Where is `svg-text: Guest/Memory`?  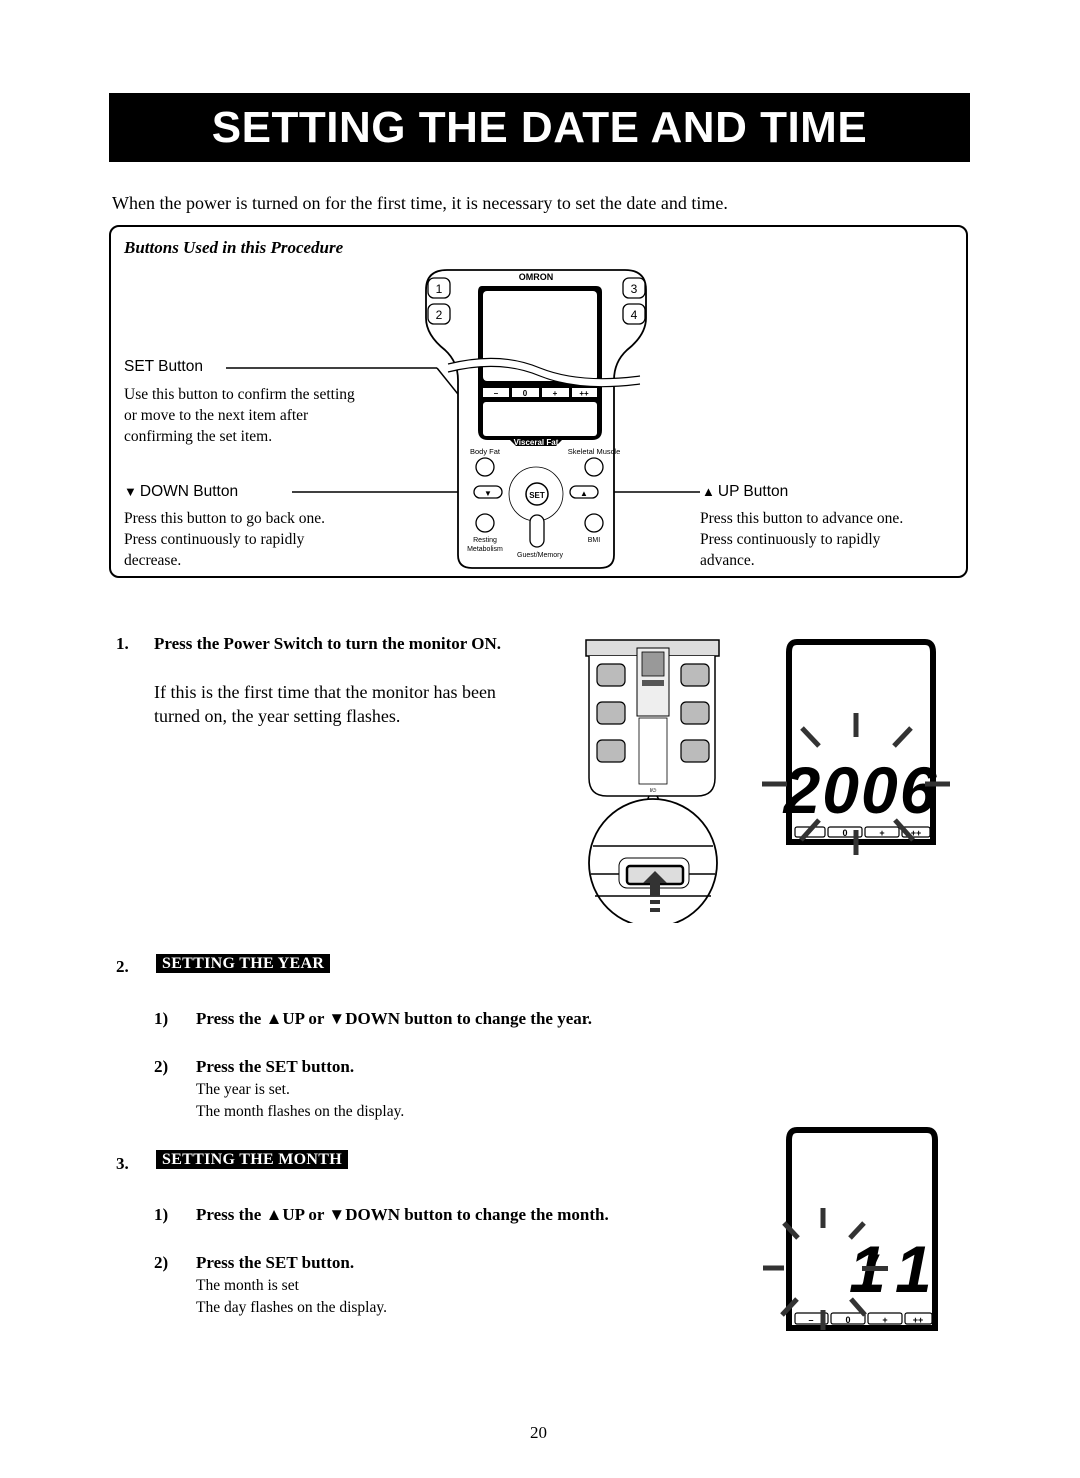
svg-text: Guest/Memory is located at coordinates (540, 555).